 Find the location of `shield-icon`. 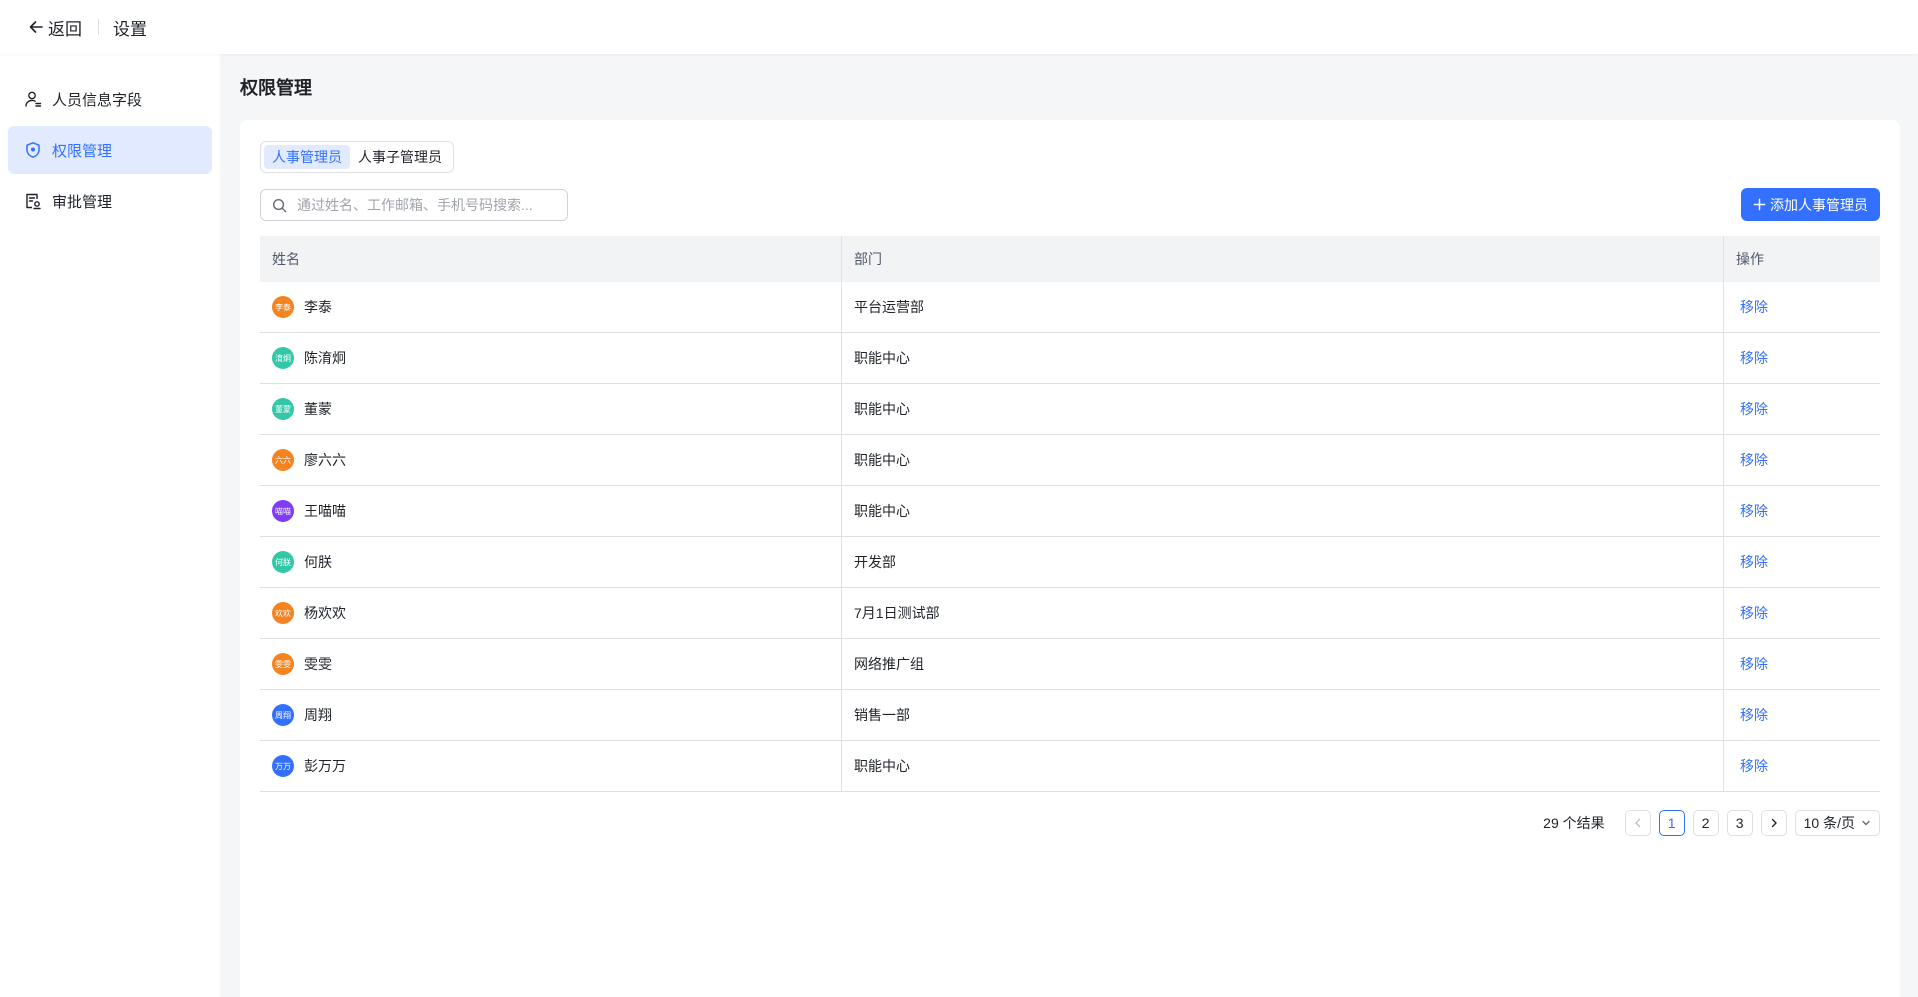

shield-icon is located at coordinates (33, 150).